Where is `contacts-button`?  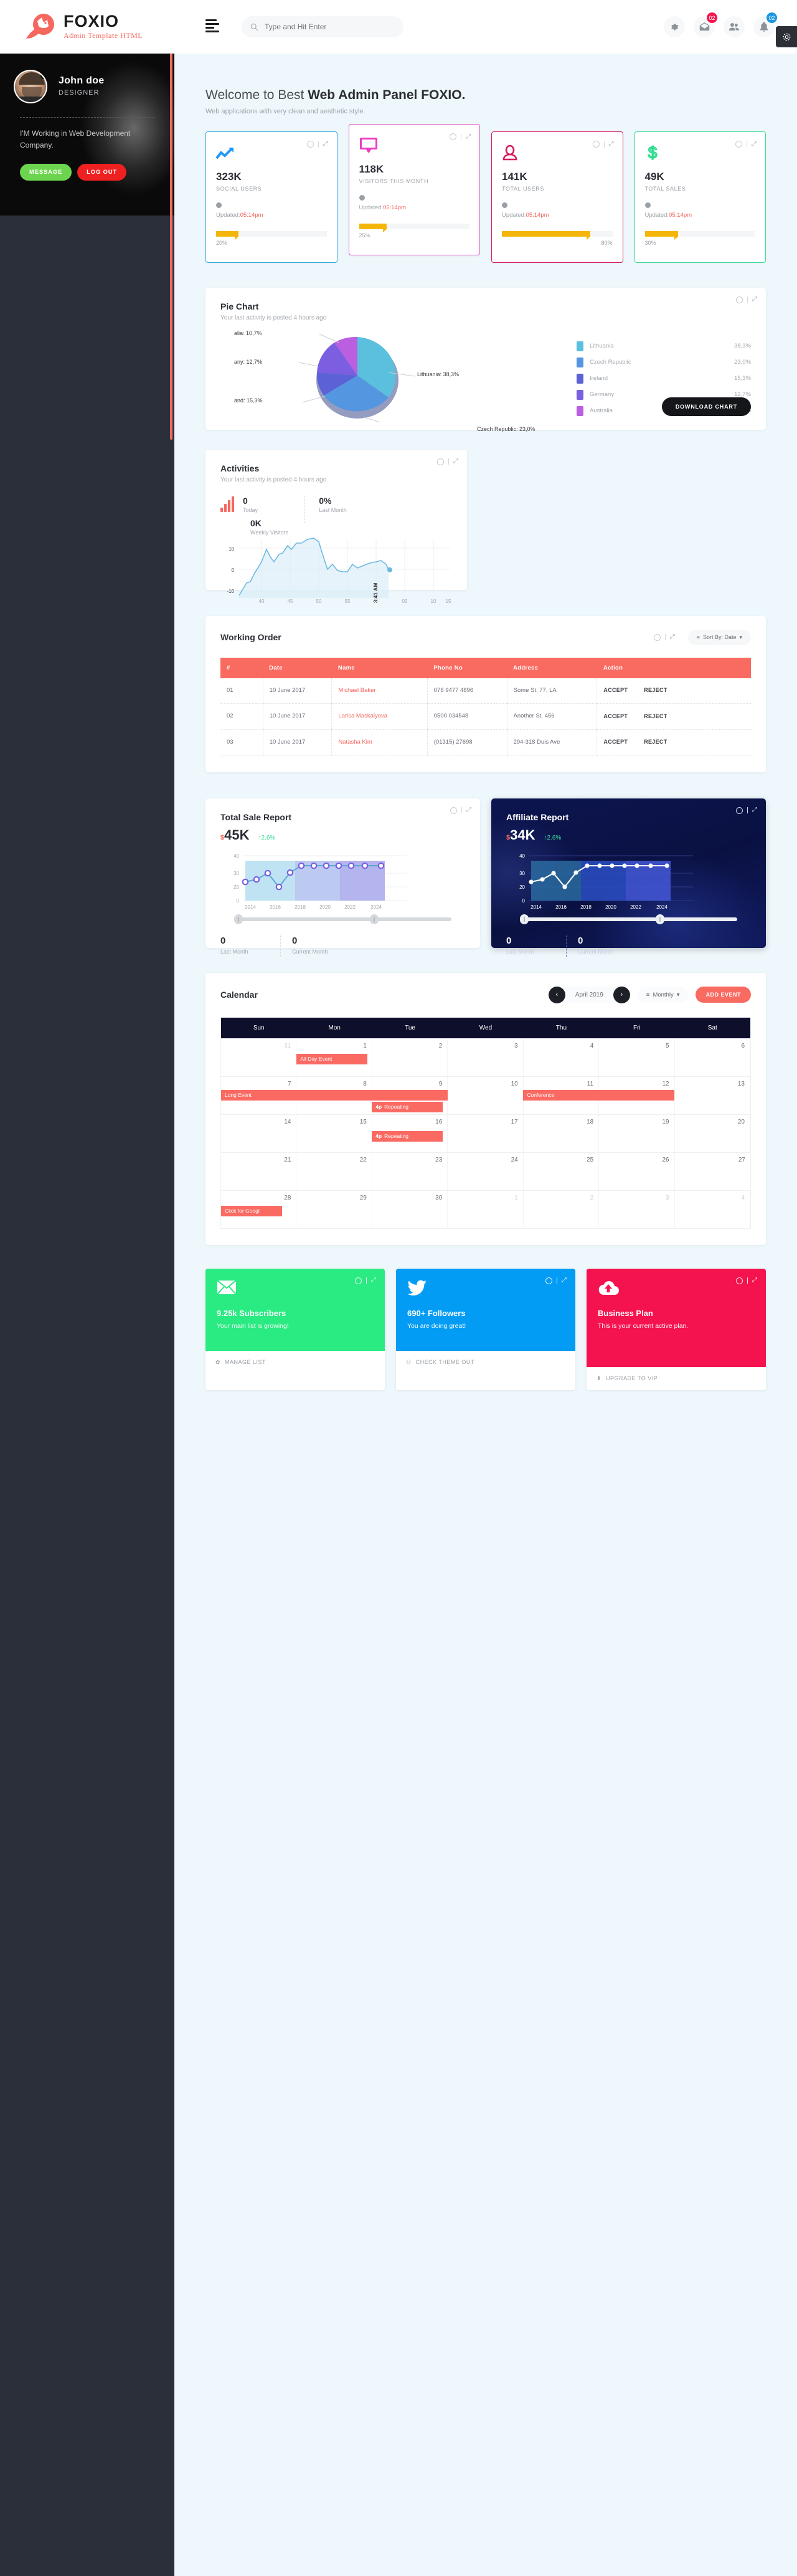
contacts-button is located at coordinates (734, 27).